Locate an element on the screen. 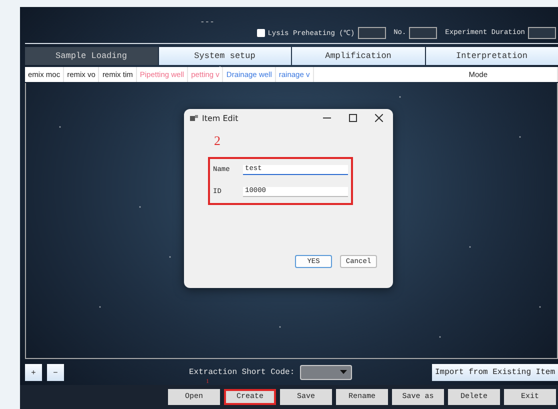 Image resolution: width=558 pixels, height=409 pixels. tab: System setup is located at coordinates (224, 56).